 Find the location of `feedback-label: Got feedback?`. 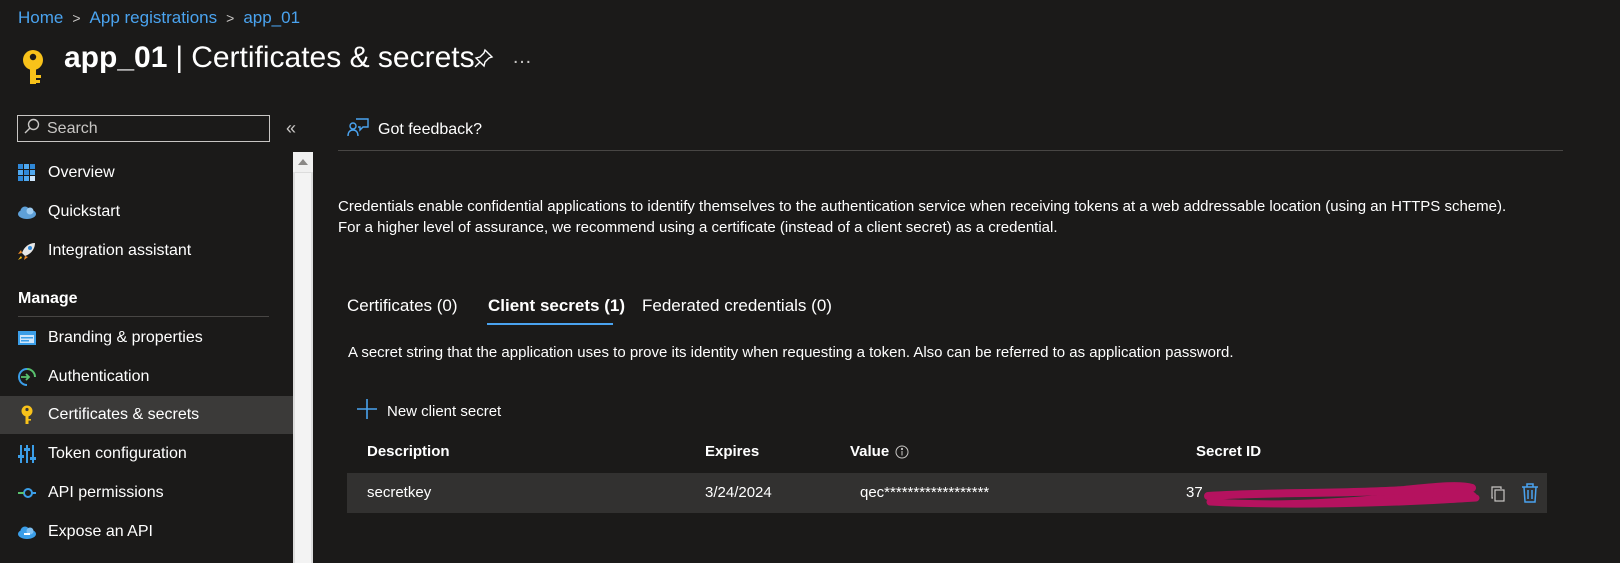

feedback-label: Got feedback? is located at coordinates (430, 129).